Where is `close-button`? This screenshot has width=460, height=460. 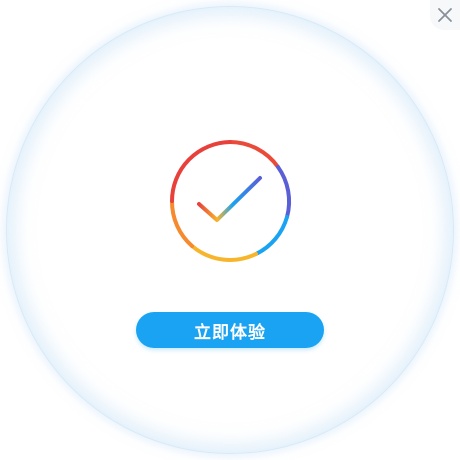
close-button is located at coordinates (445, 15).